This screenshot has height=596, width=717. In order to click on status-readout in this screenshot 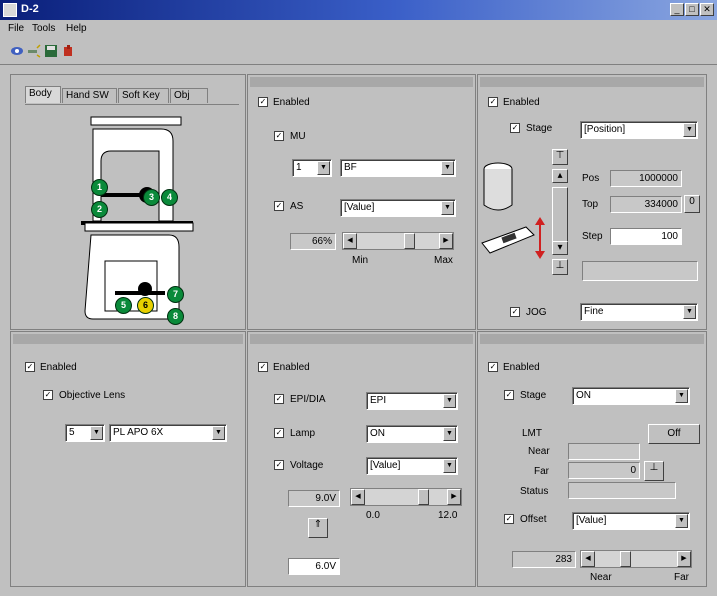, I will do `click(622, 490)`.